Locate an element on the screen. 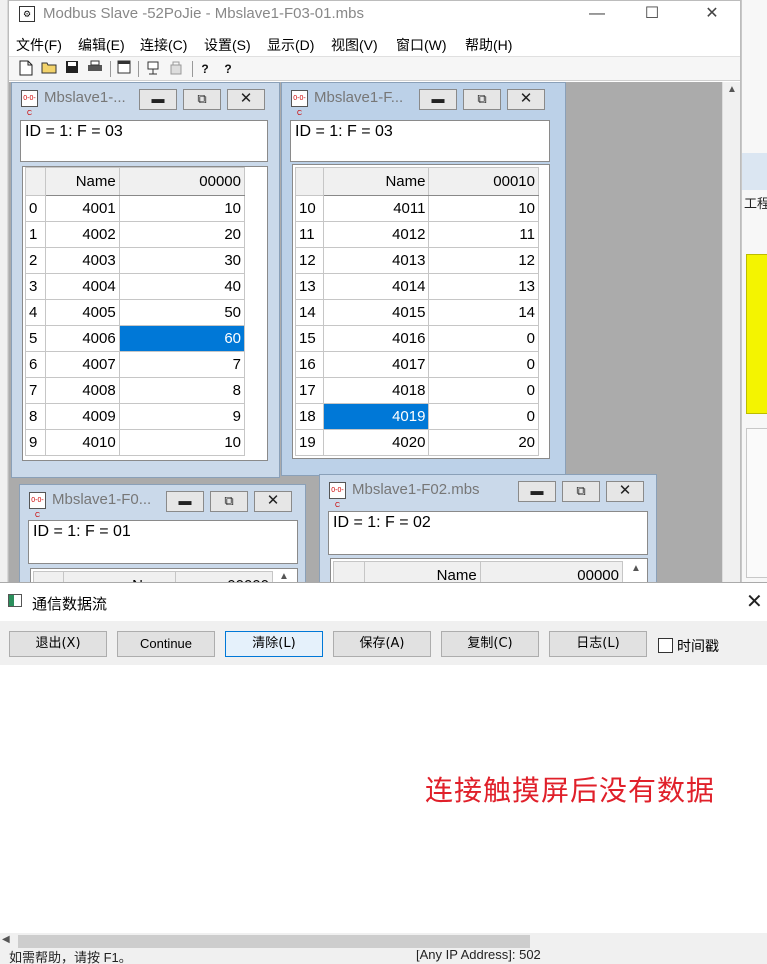 This screenshot has height=964, width=767. print-icon is located at coordinates (95, 69).